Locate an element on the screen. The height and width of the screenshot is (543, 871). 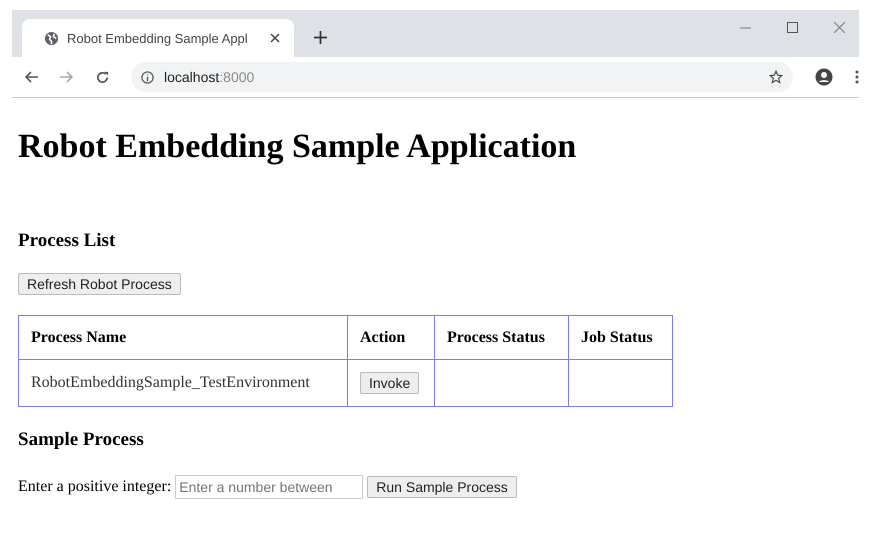
close-icon is located at coordinates (275, 38).